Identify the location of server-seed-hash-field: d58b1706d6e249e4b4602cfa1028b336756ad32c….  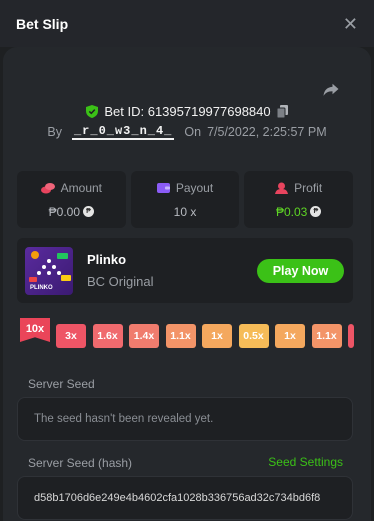
(185, 498).